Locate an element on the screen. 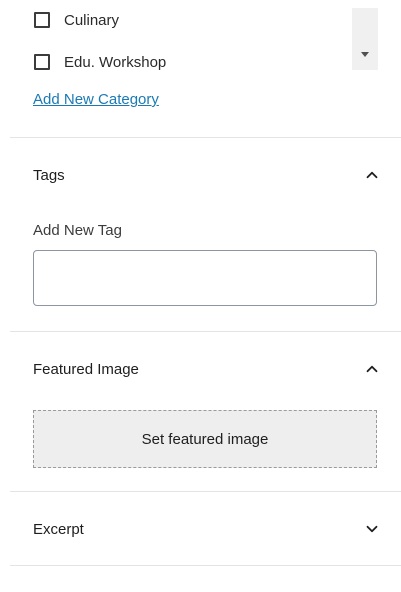 This screenshot has height=592, width=401. tags-panel-title: Tags is located at coordinates (49, 175).